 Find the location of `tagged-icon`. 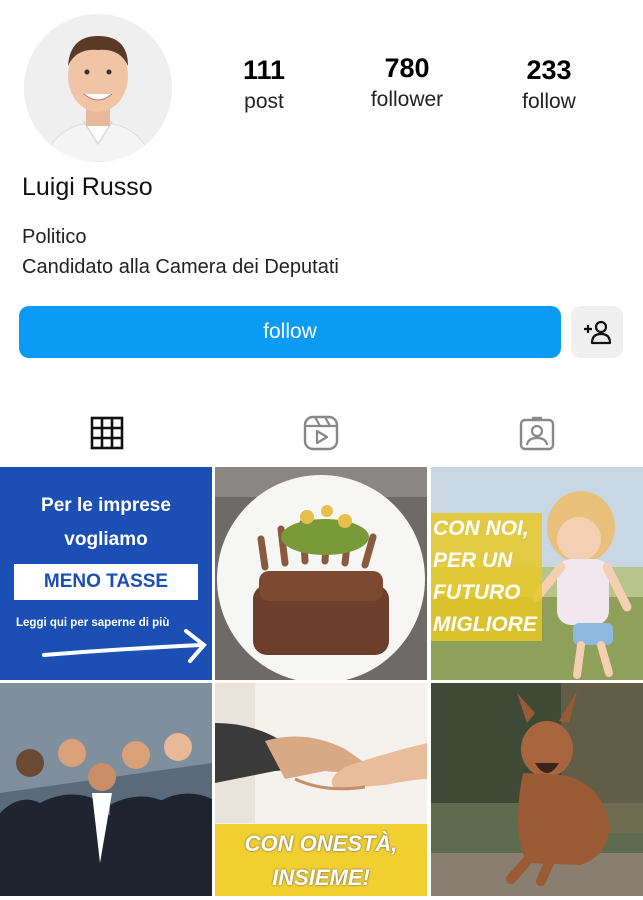

tagged-icon is located at coordinates (537, 433).